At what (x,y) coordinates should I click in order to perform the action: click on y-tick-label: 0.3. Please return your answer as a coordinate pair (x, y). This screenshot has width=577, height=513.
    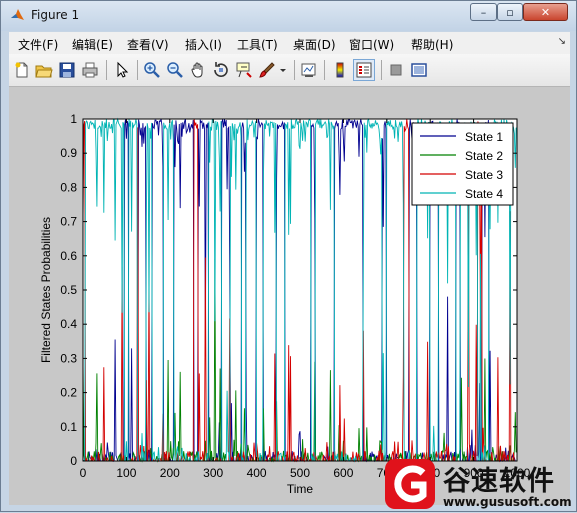
    Looking at the image, I should click on (68, 358).